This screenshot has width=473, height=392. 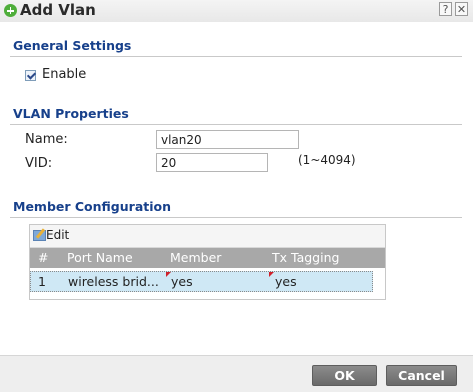 I want to click on enable-label: Enable, so click(x=64, y=74).